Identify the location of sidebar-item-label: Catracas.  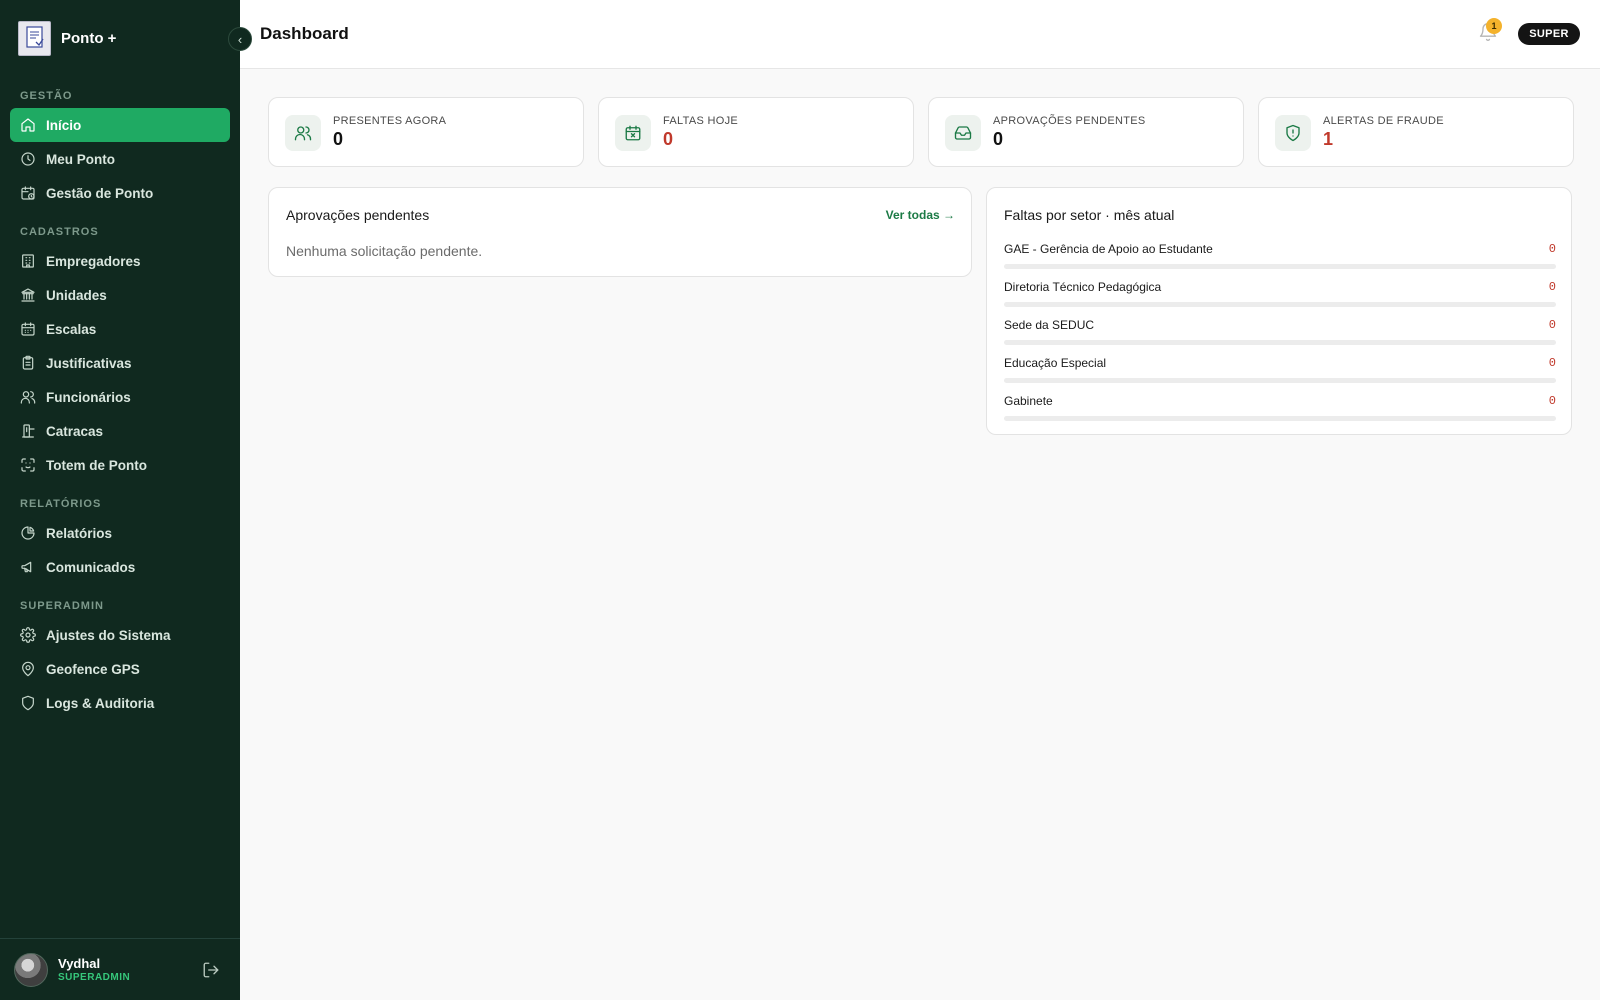
(75, 431).